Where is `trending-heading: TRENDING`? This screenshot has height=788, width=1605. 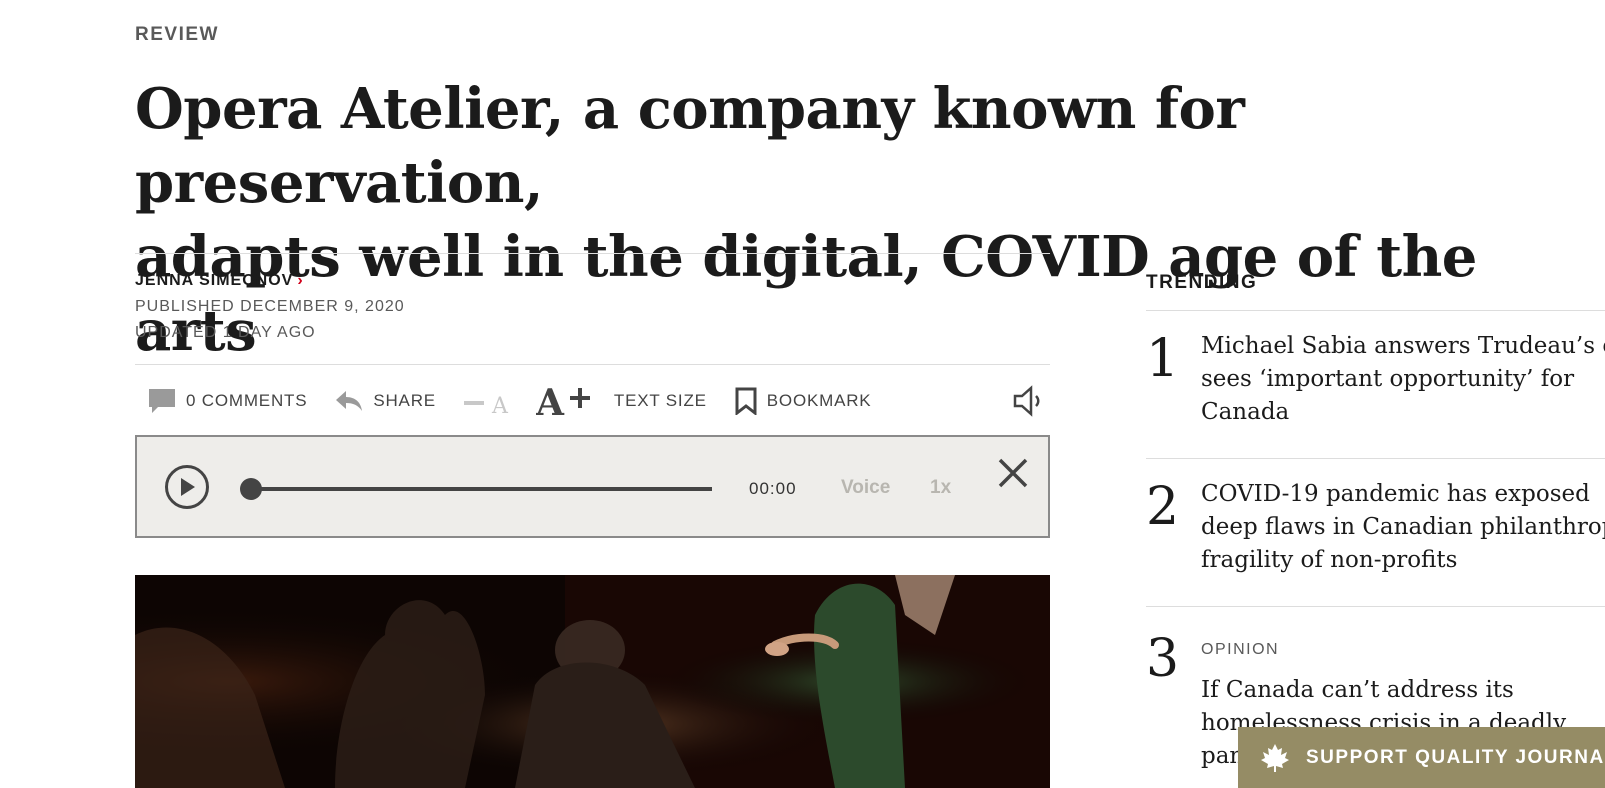
trending-heading: TRENDING is located at coordinates (1202, 282).